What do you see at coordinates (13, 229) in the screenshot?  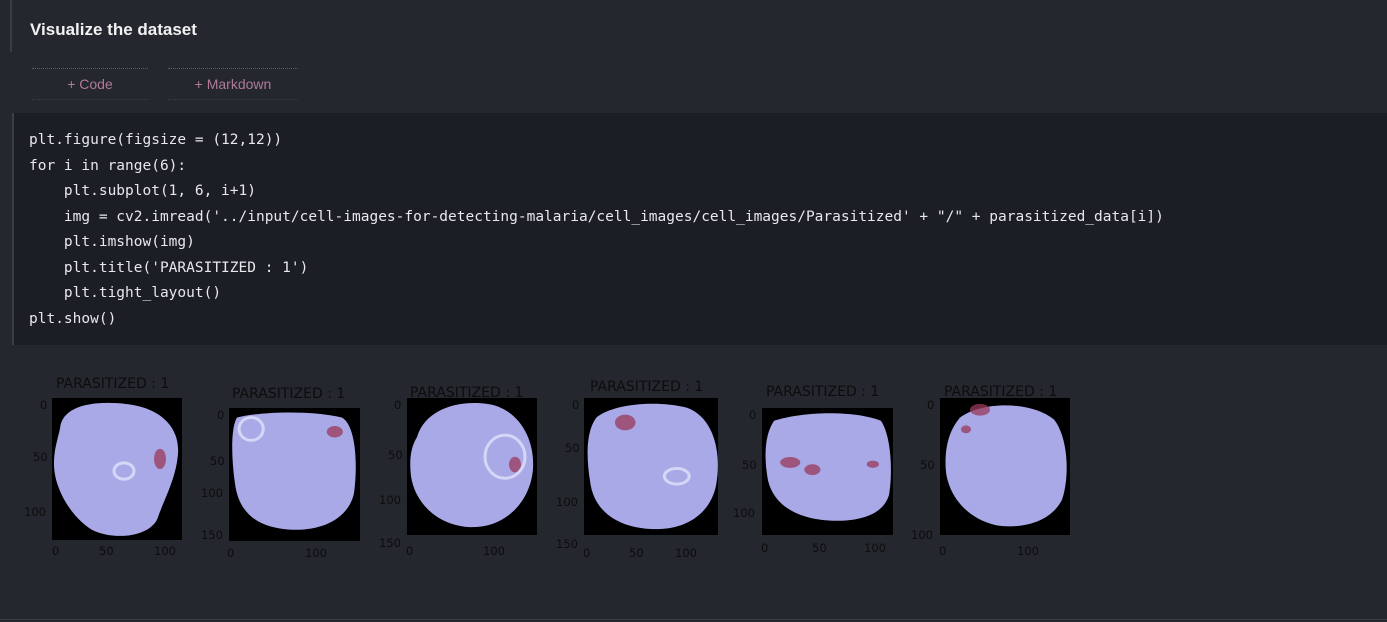 I see `code-cell-left-bar` at bounding box center [13, 229].